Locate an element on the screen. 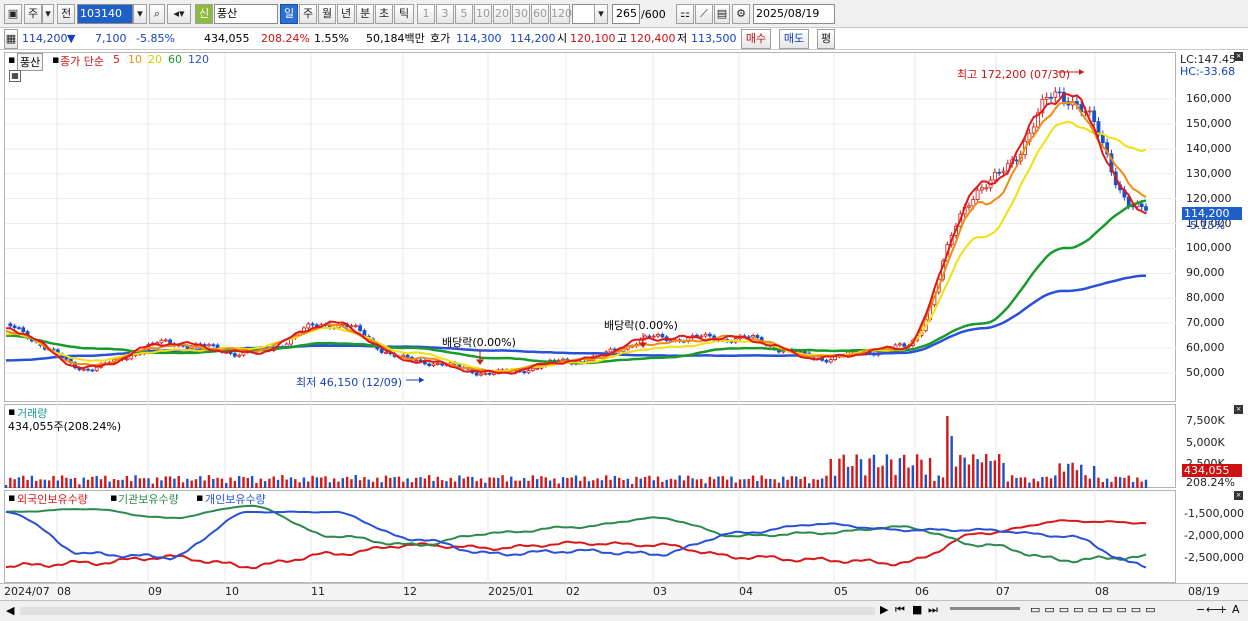 The height and width of the screenshot is (621, 1248). price-stock-label: 풍산 is located at coordinates (30, 62).